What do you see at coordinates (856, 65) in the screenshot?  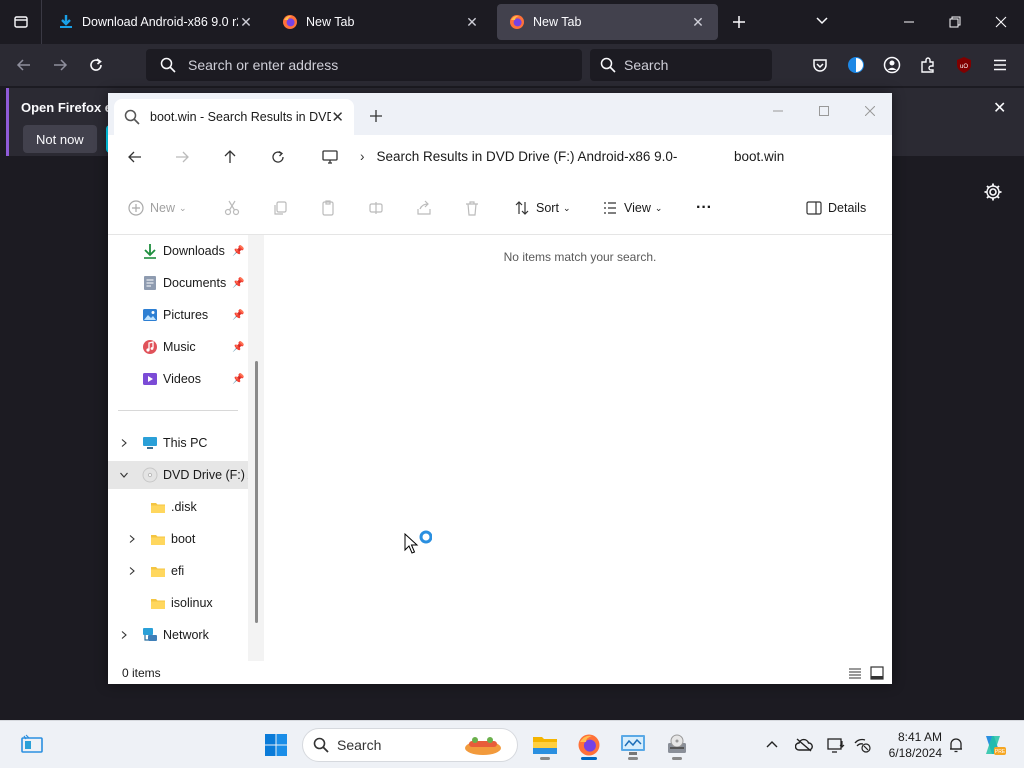 I see `extension-dark-reader-button` at bounding box center [856, 65].